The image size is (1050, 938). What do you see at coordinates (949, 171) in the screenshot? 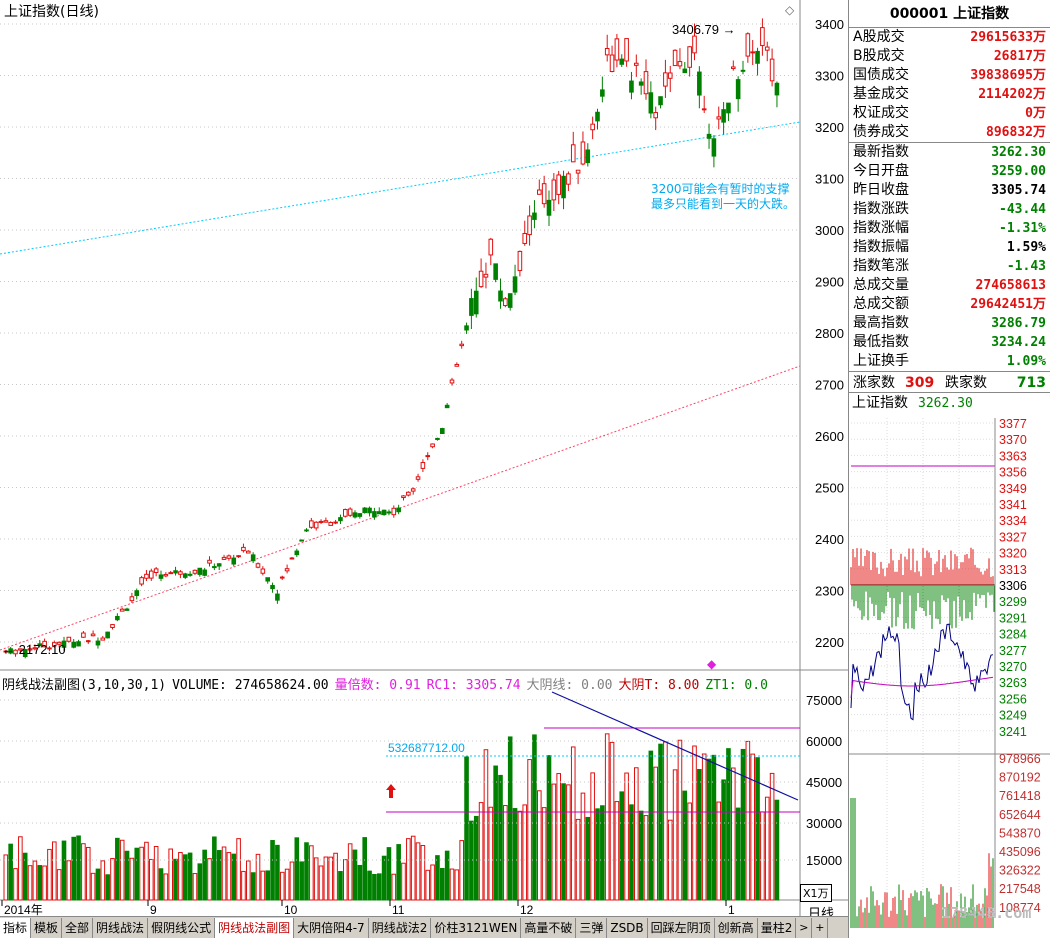
I see `stat-row: 今日开盘 3259.00` at bounding box center [949, 171].